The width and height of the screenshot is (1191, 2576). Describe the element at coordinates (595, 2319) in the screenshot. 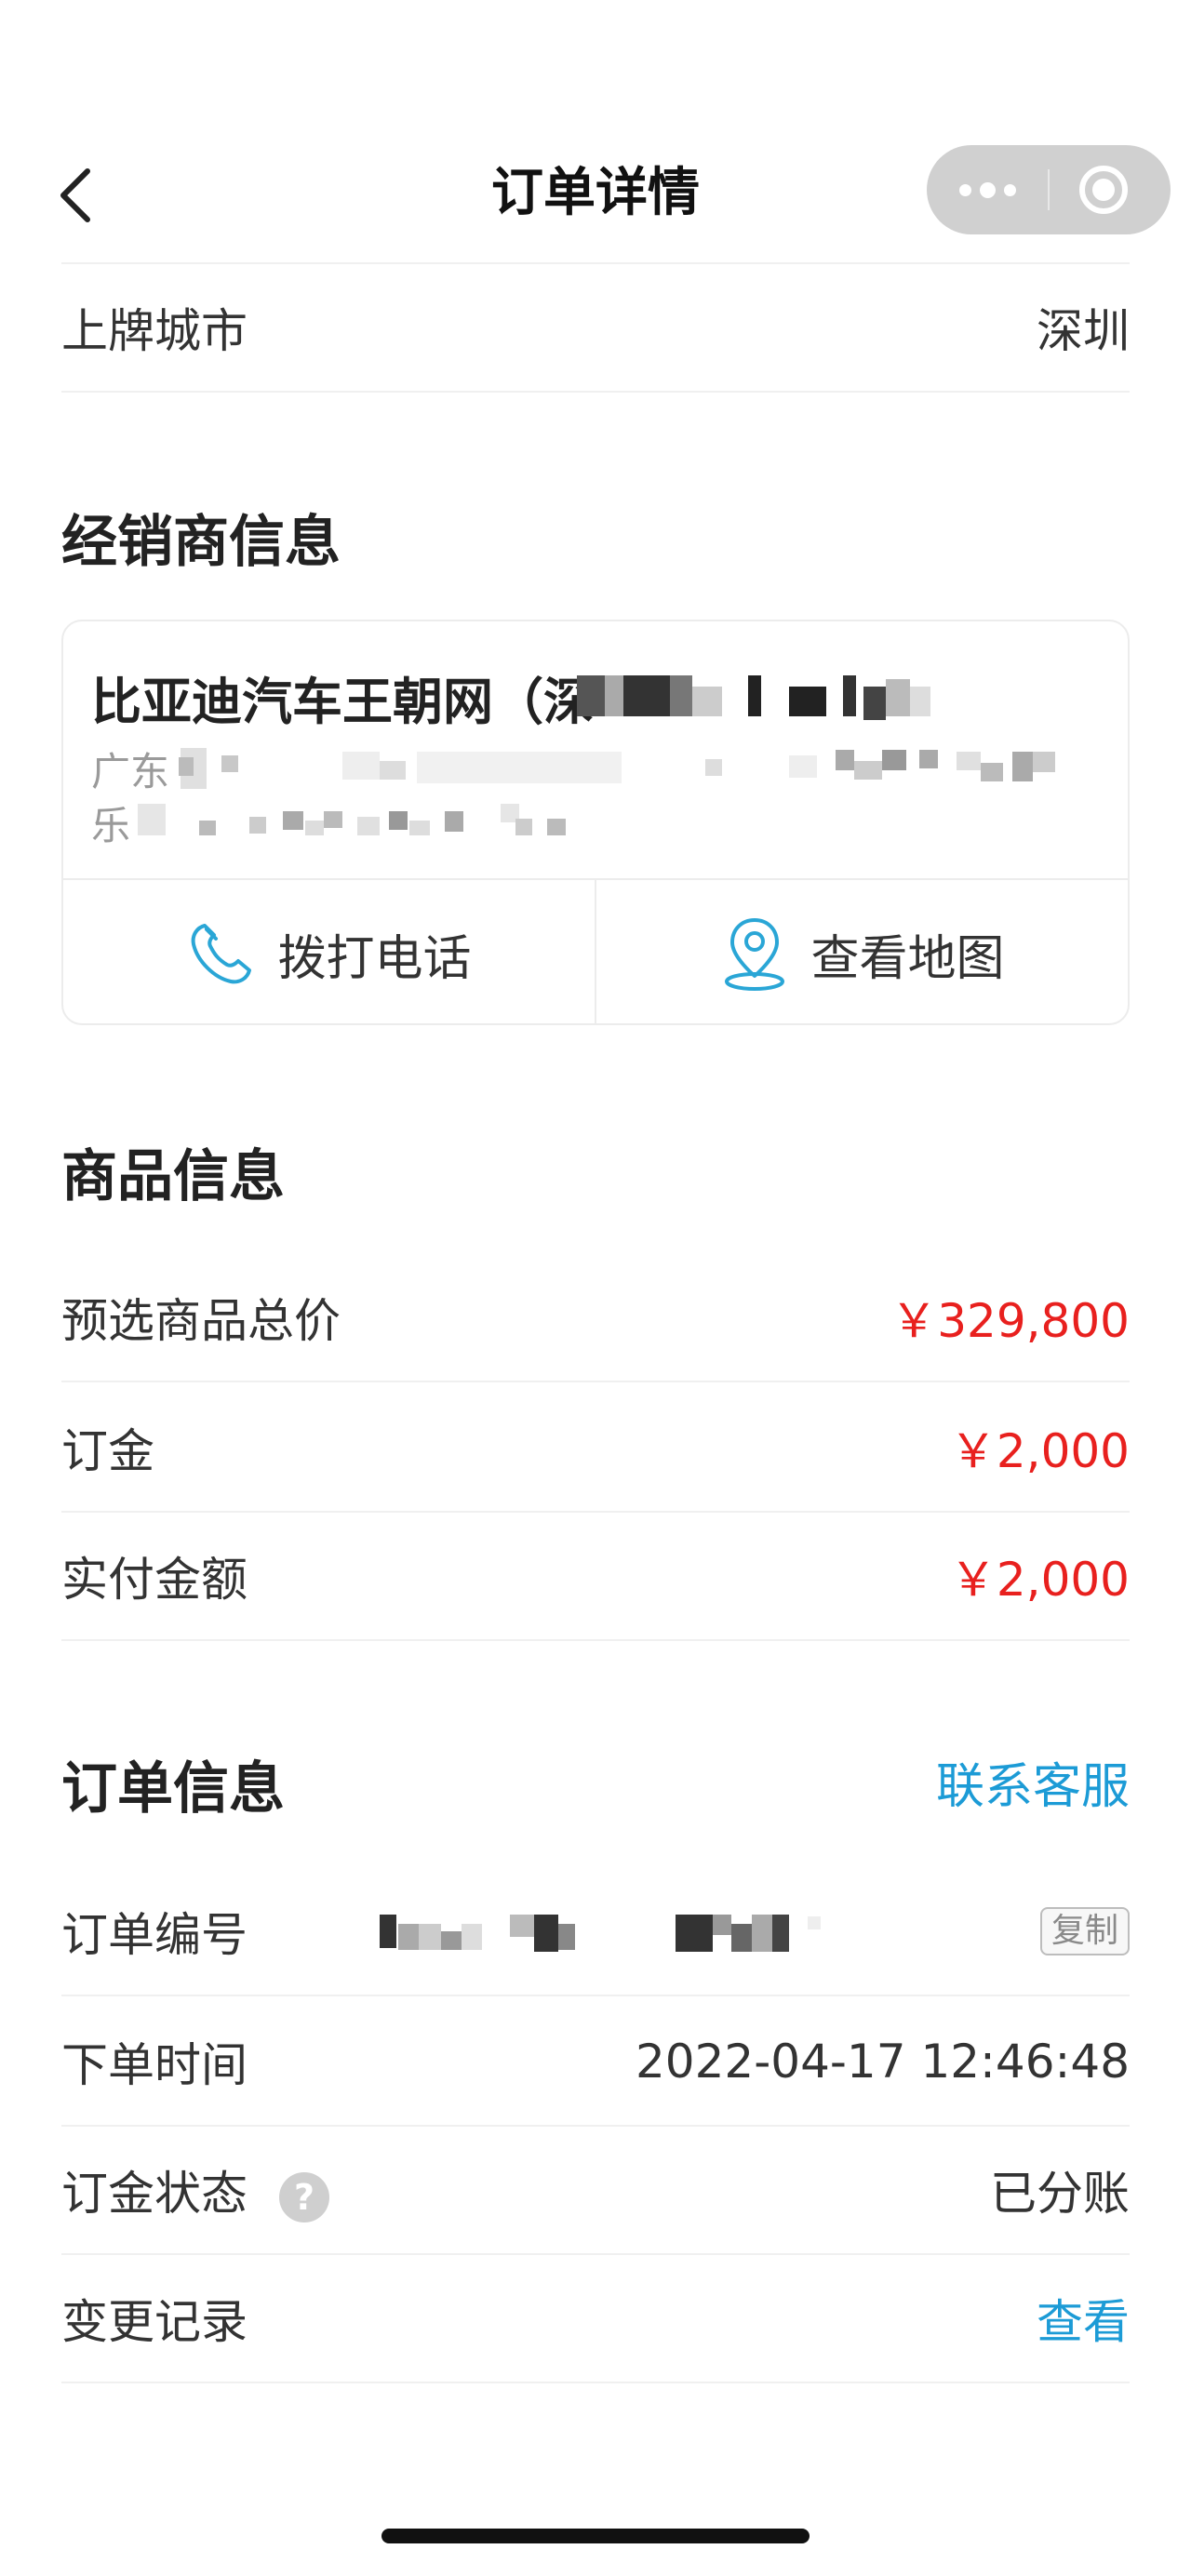

I see `change-history-row: 变更记录 查看` at that location.